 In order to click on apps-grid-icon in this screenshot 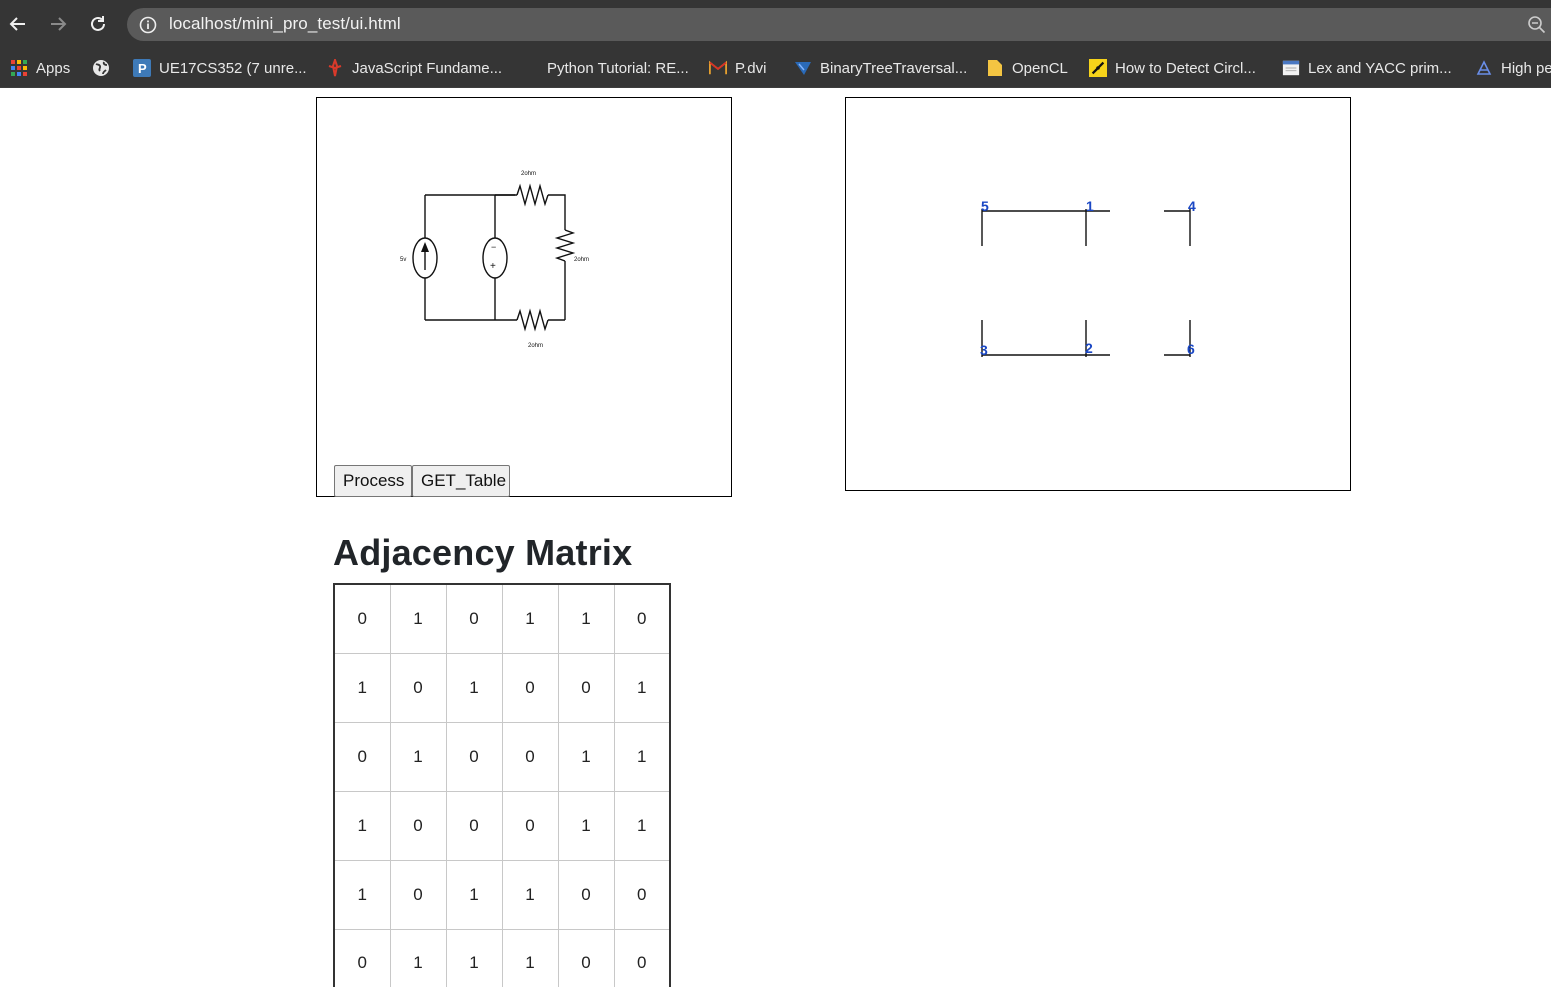, I will do `click(19, 68)`.